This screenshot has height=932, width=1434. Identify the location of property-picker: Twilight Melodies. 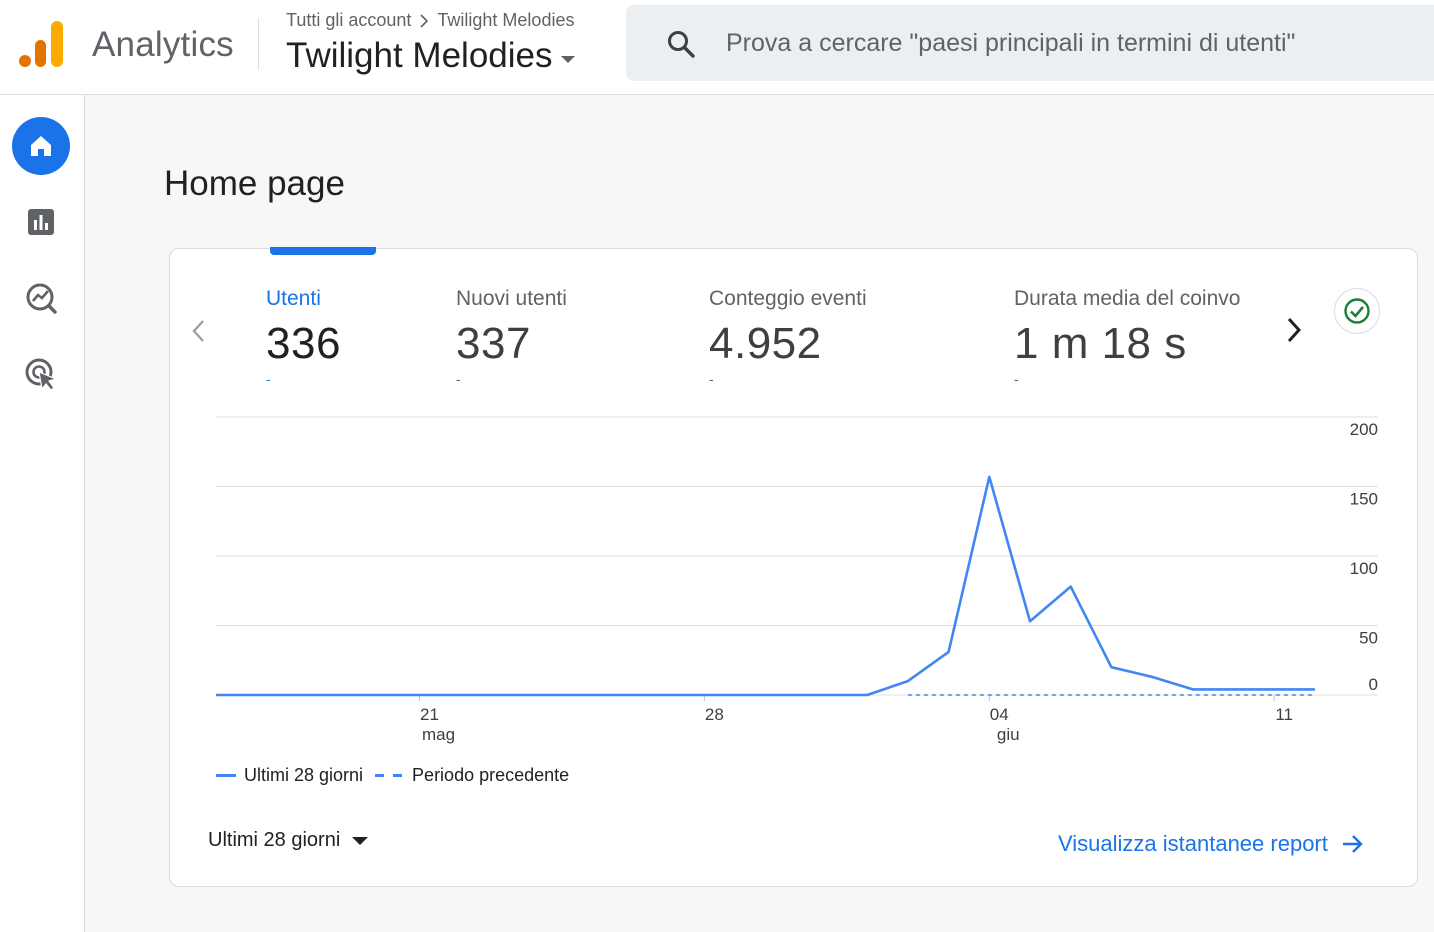
(430, 56).